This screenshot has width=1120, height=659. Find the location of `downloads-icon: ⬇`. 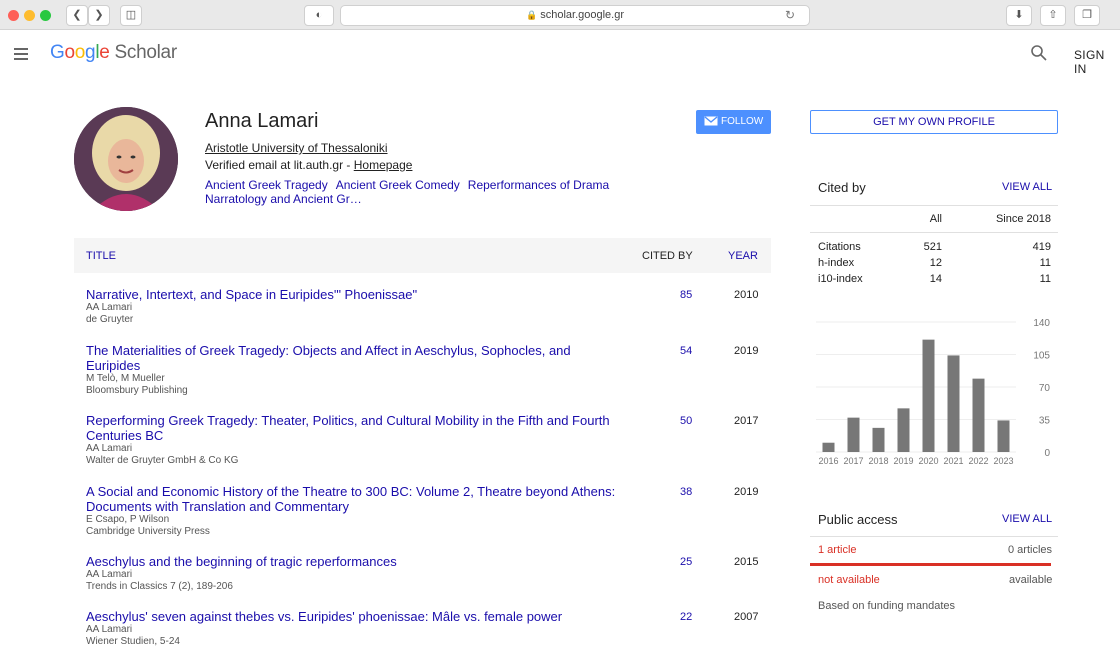

downloads-icon: ⬇ is located at coordinates (1019, 15).